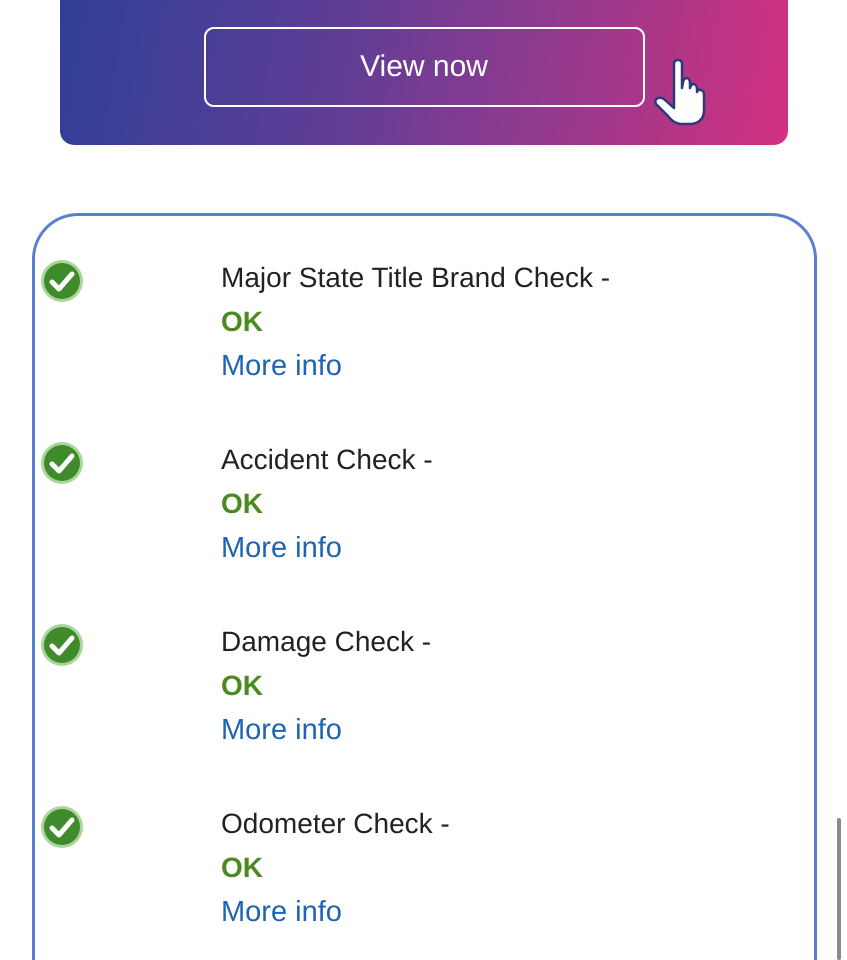 The image size is (847, 960). What do you see at coordinates (326, 642) in the screenshot?
I see `check-title: Damage Check -` at bounding box center [326, 642].